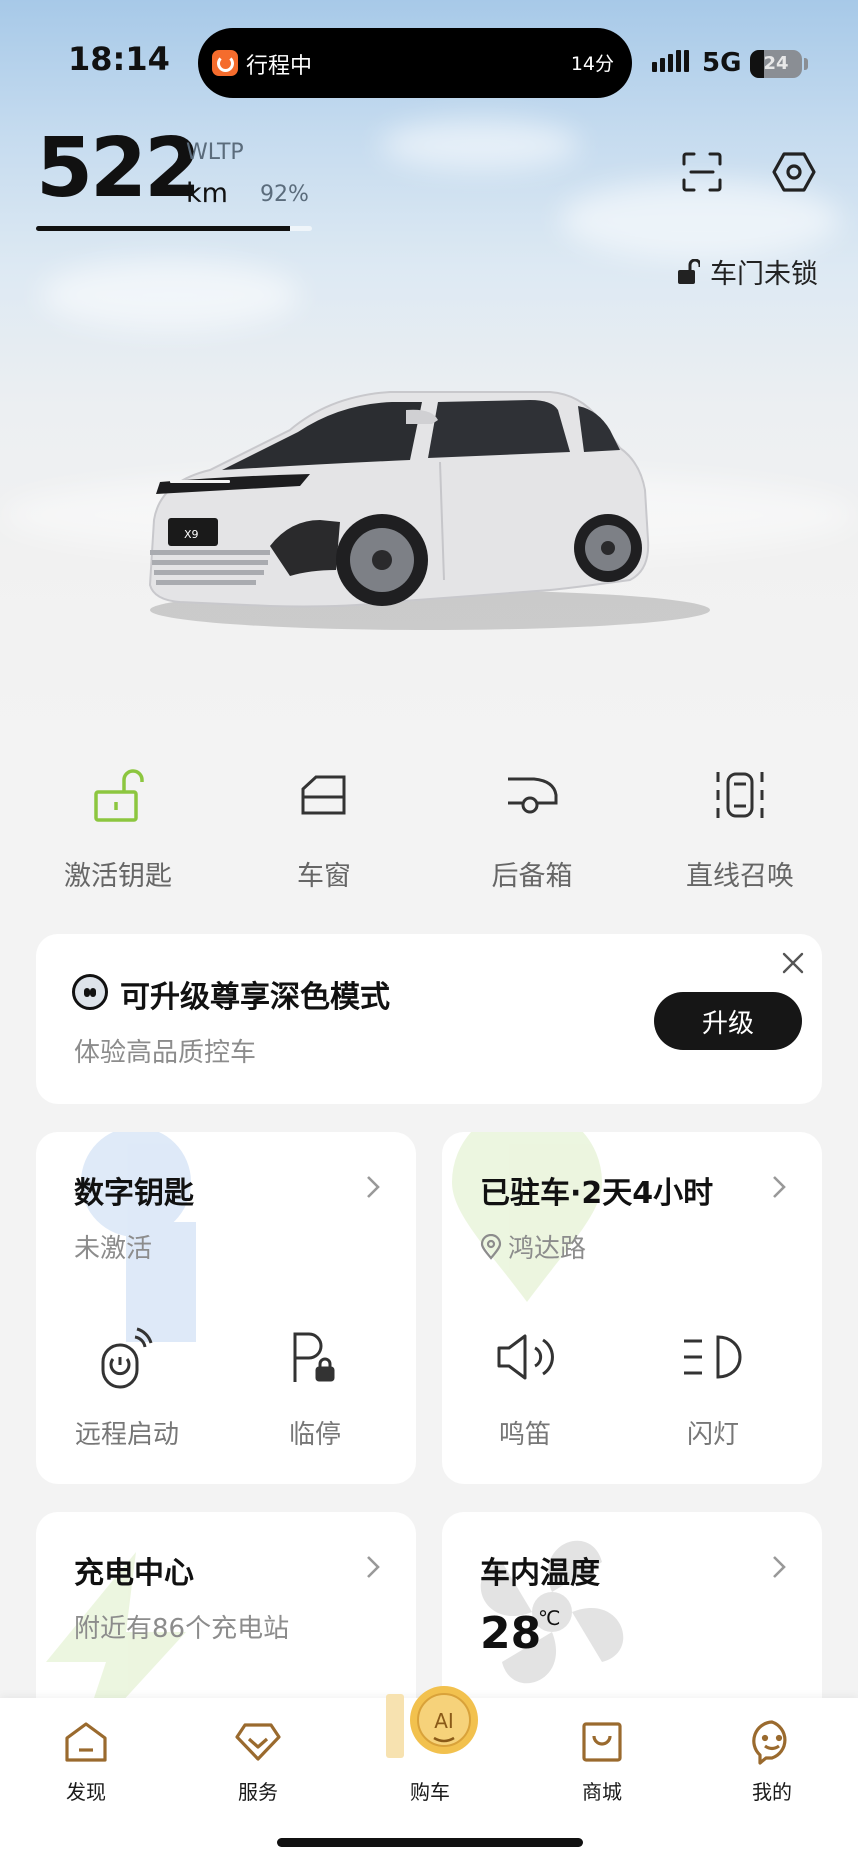 This screenshot has width=858, height=1864. What do you see at coordinates (225, 63) in the screenshot?
I see `didi-app-icon` at bounding box center [225, 63].